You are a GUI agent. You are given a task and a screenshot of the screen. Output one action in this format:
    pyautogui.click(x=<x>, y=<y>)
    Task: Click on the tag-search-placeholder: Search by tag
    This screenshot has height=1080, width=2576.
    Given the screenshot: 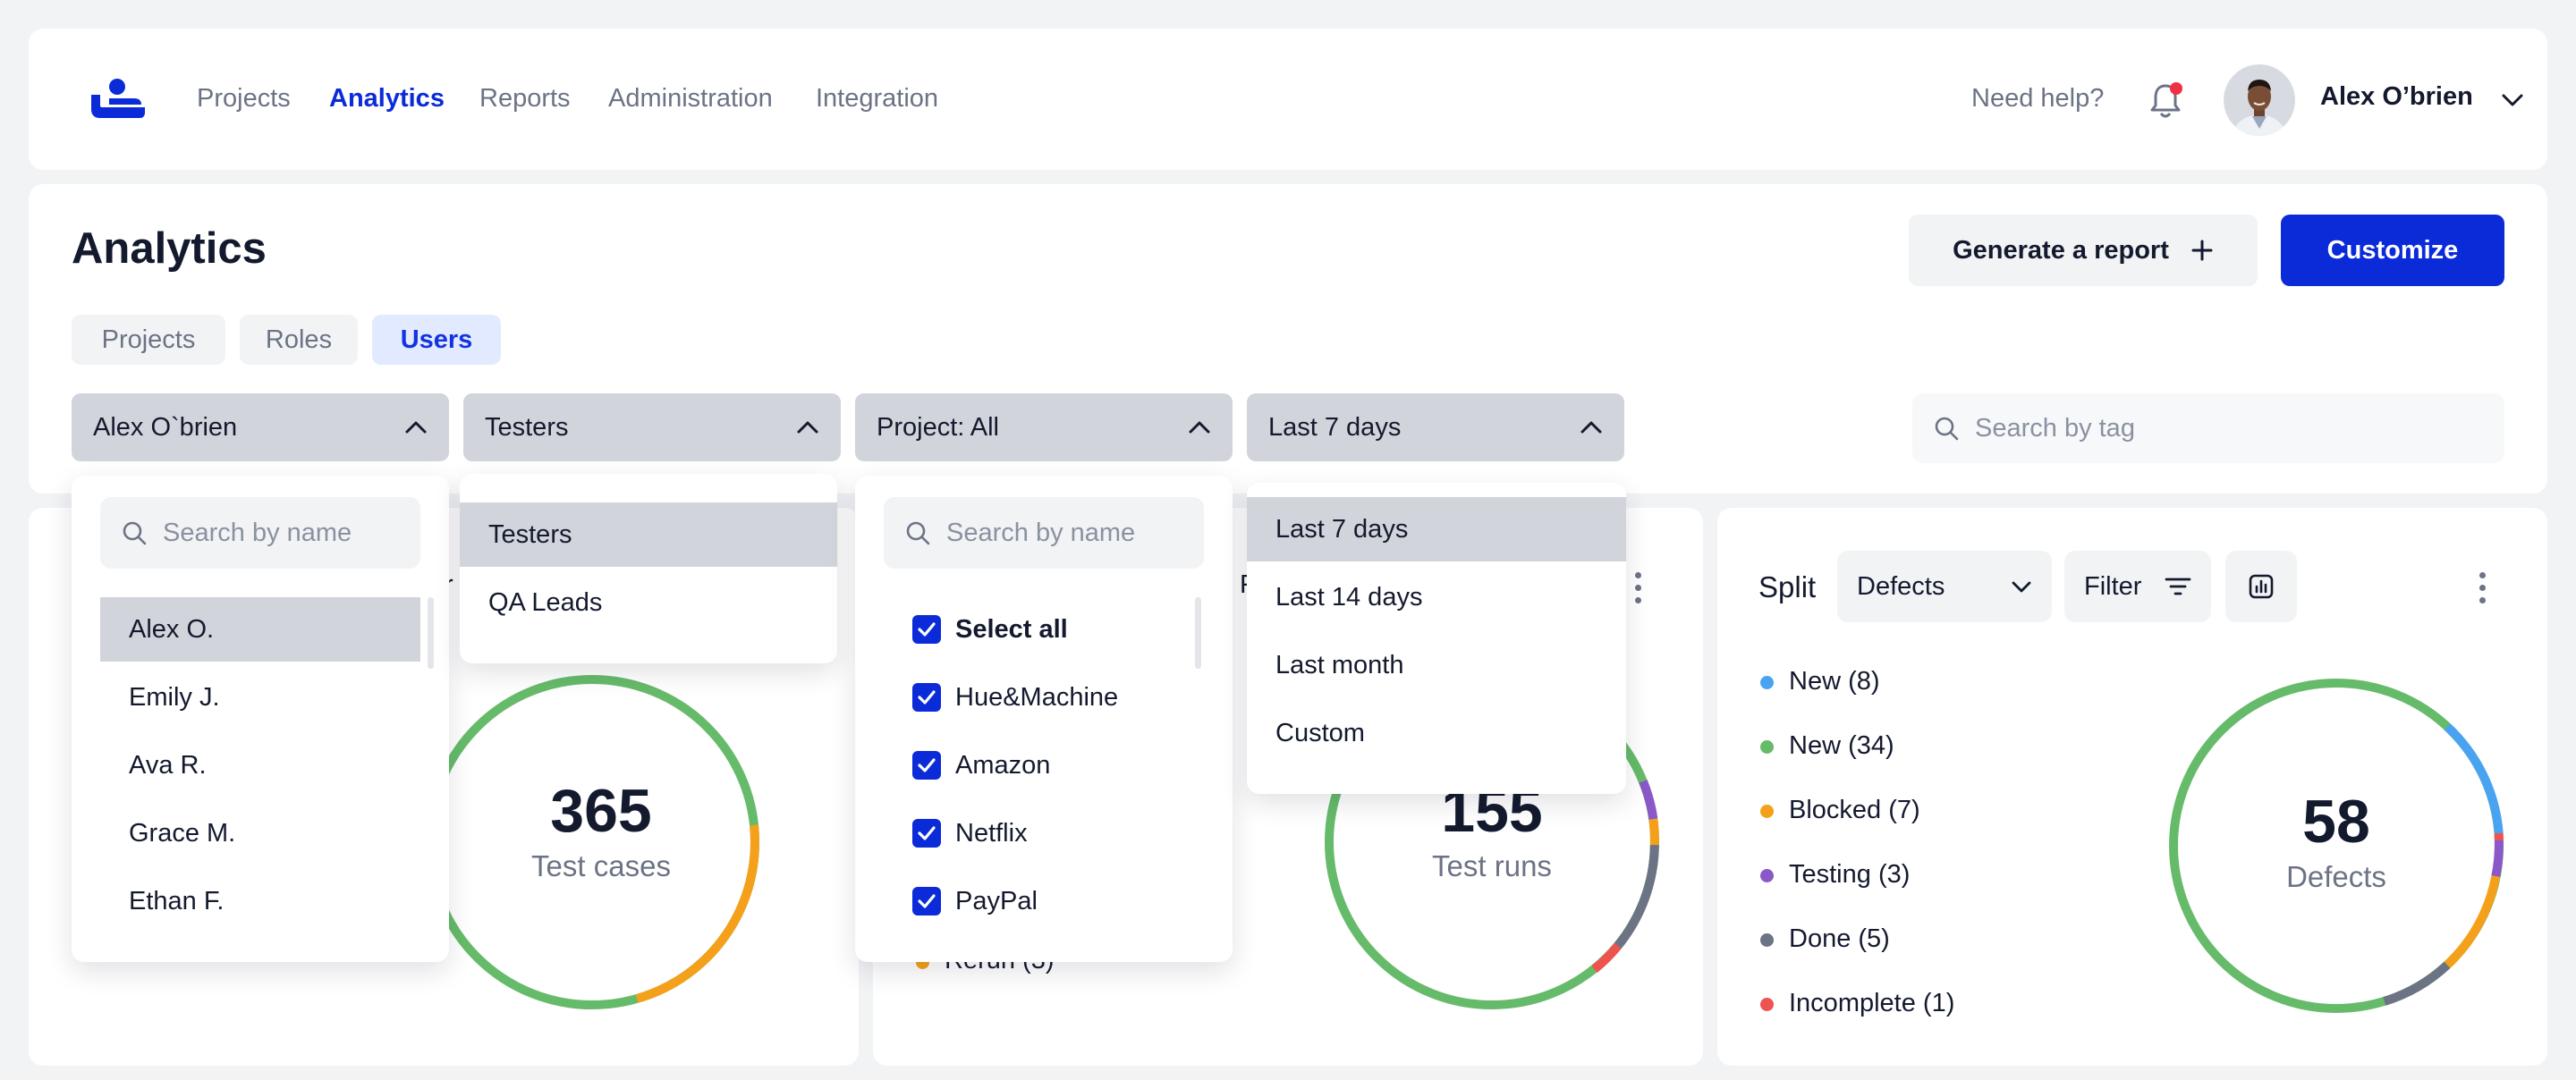 What is the action you would take?
    pyautogui.click(x=2055, y=428)
    